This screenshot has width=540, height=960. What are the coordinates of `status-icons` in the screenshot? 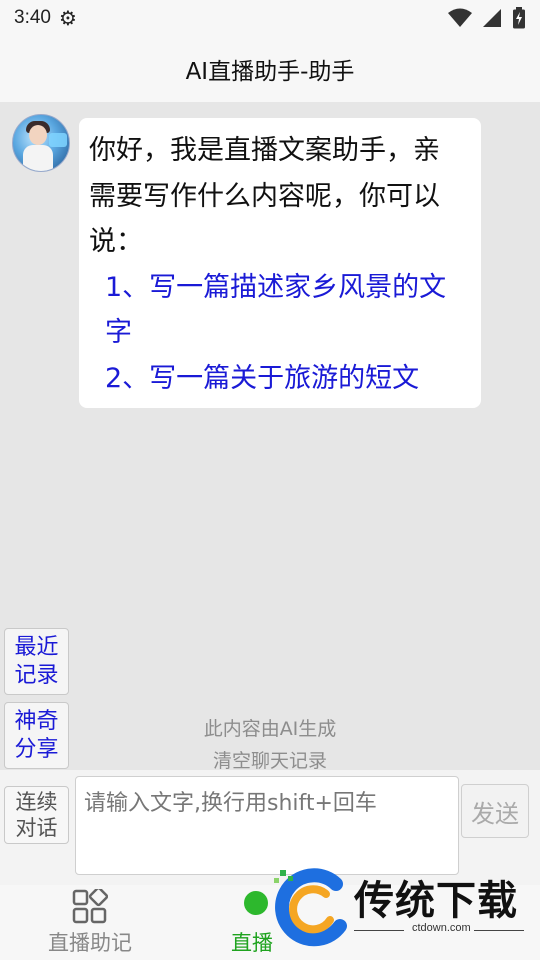 It's located at (487, 18).